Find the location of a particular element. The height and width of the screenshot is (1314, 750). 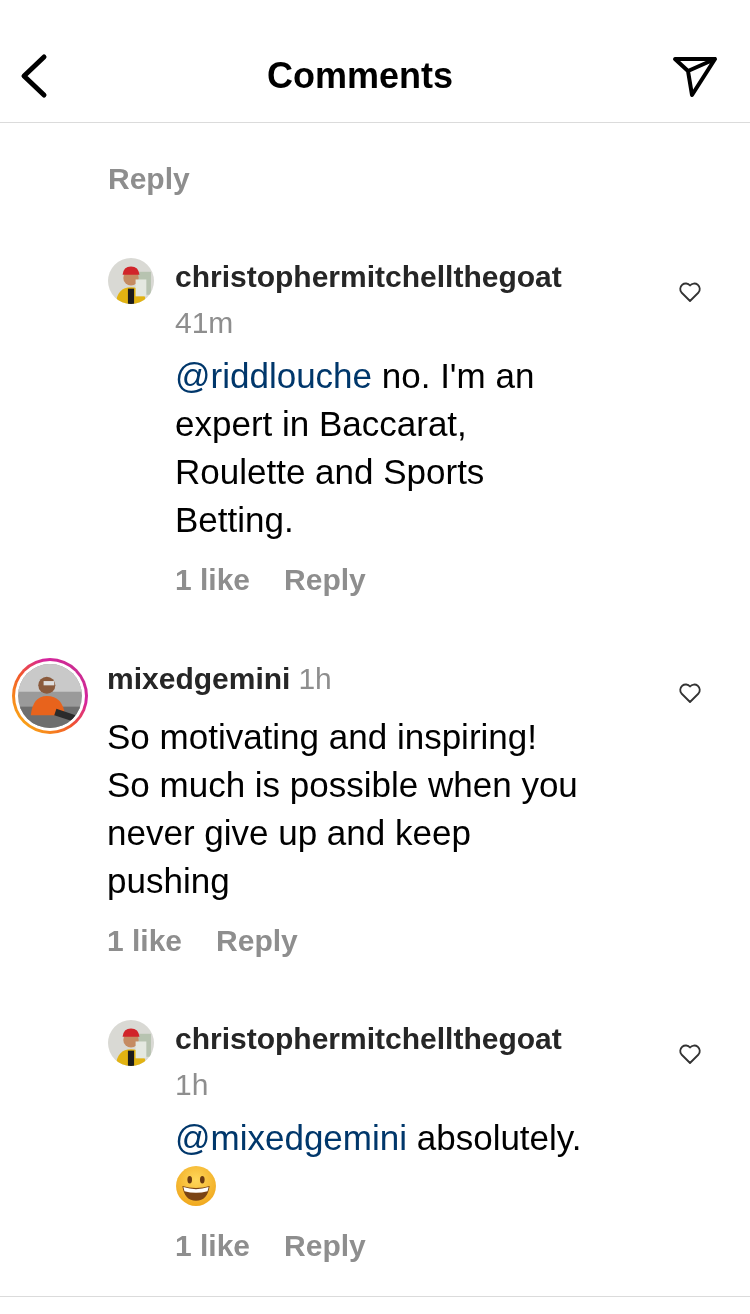

comment-text: @mixedgemini absolutely. is located at coordinates (379, 1138).